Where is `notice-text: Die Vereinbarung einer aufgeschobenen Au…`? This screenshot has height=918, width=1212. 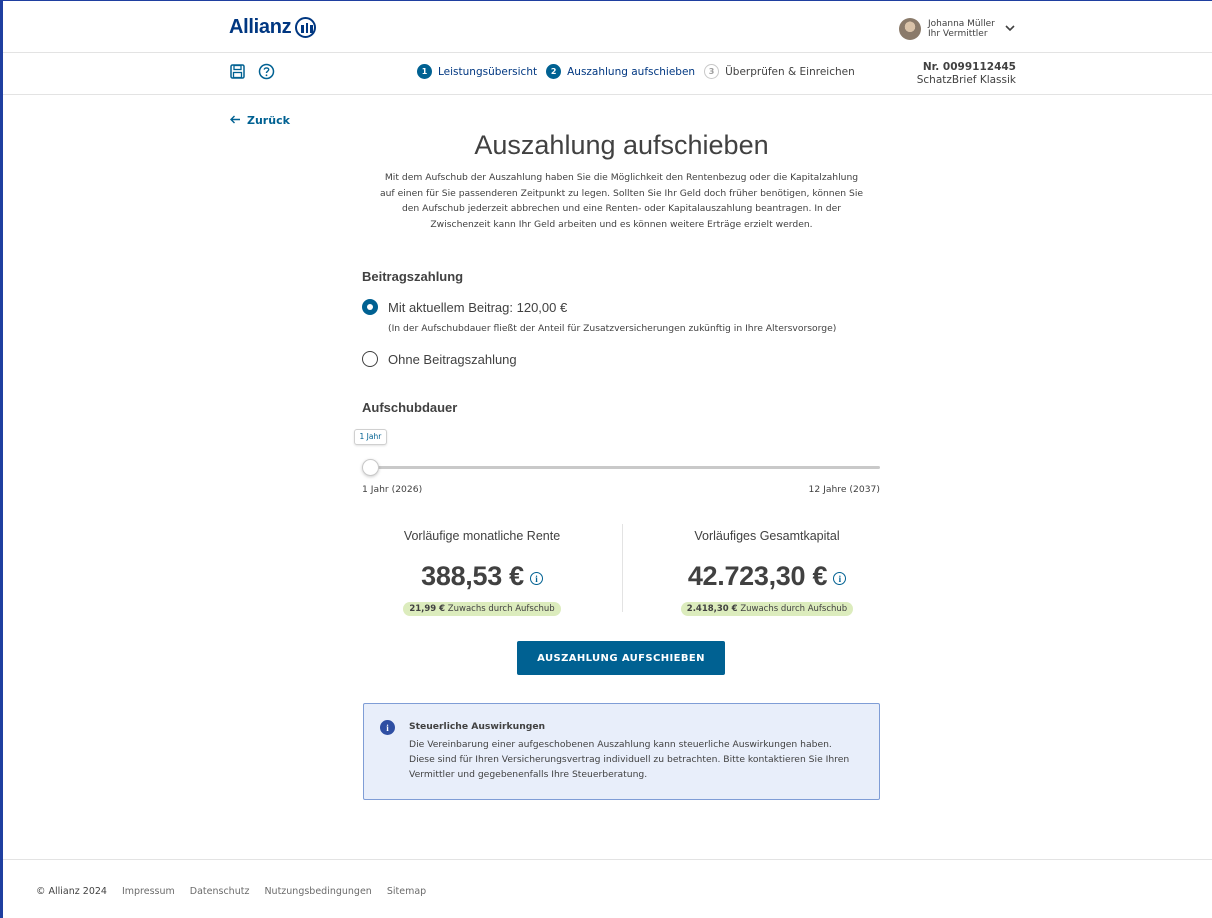 notice-text: Die Vereinbarung einer aufgeschobenen Au… is located at coordinates (639, 759).